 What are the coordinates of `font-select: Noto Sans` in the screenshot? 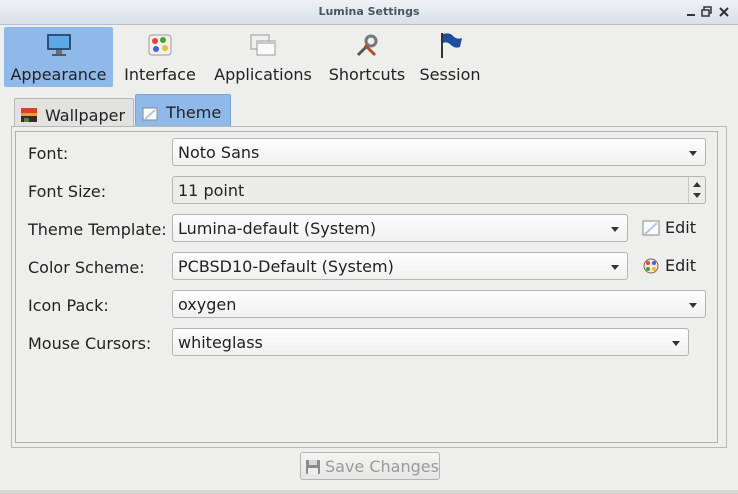 It's located at (439, 152).